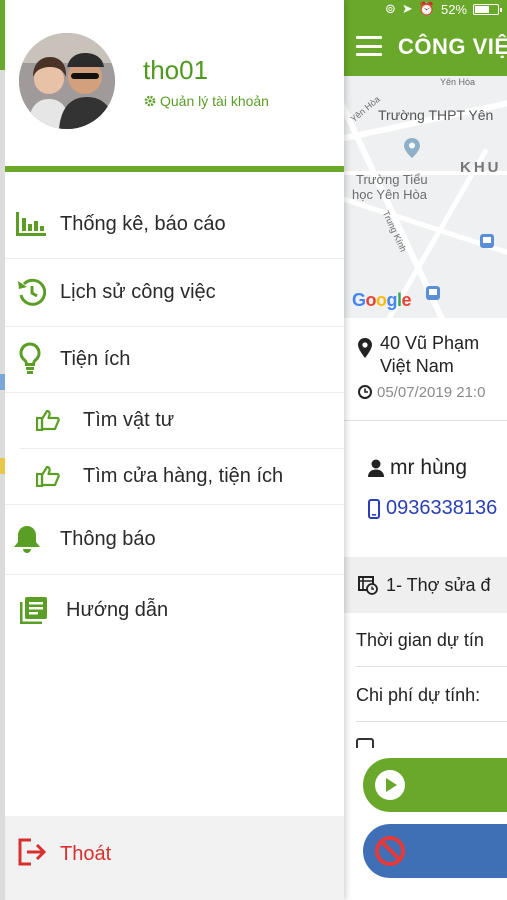  Describe the element at coordinates (214, 101) in the screenshot. I see `manage-account-label: Quản lý tài khoản` at that location.